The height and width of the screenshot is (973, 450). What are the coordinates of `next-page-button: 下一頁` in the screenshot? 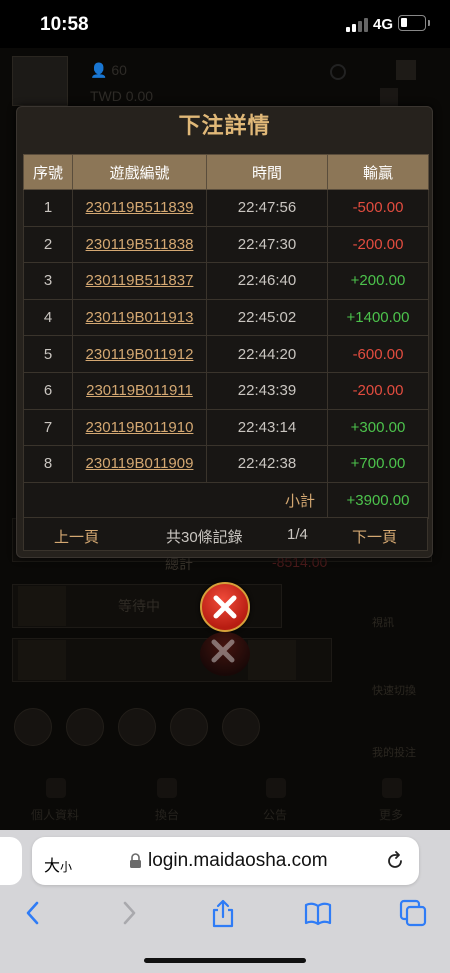 It's located at (374, 536).